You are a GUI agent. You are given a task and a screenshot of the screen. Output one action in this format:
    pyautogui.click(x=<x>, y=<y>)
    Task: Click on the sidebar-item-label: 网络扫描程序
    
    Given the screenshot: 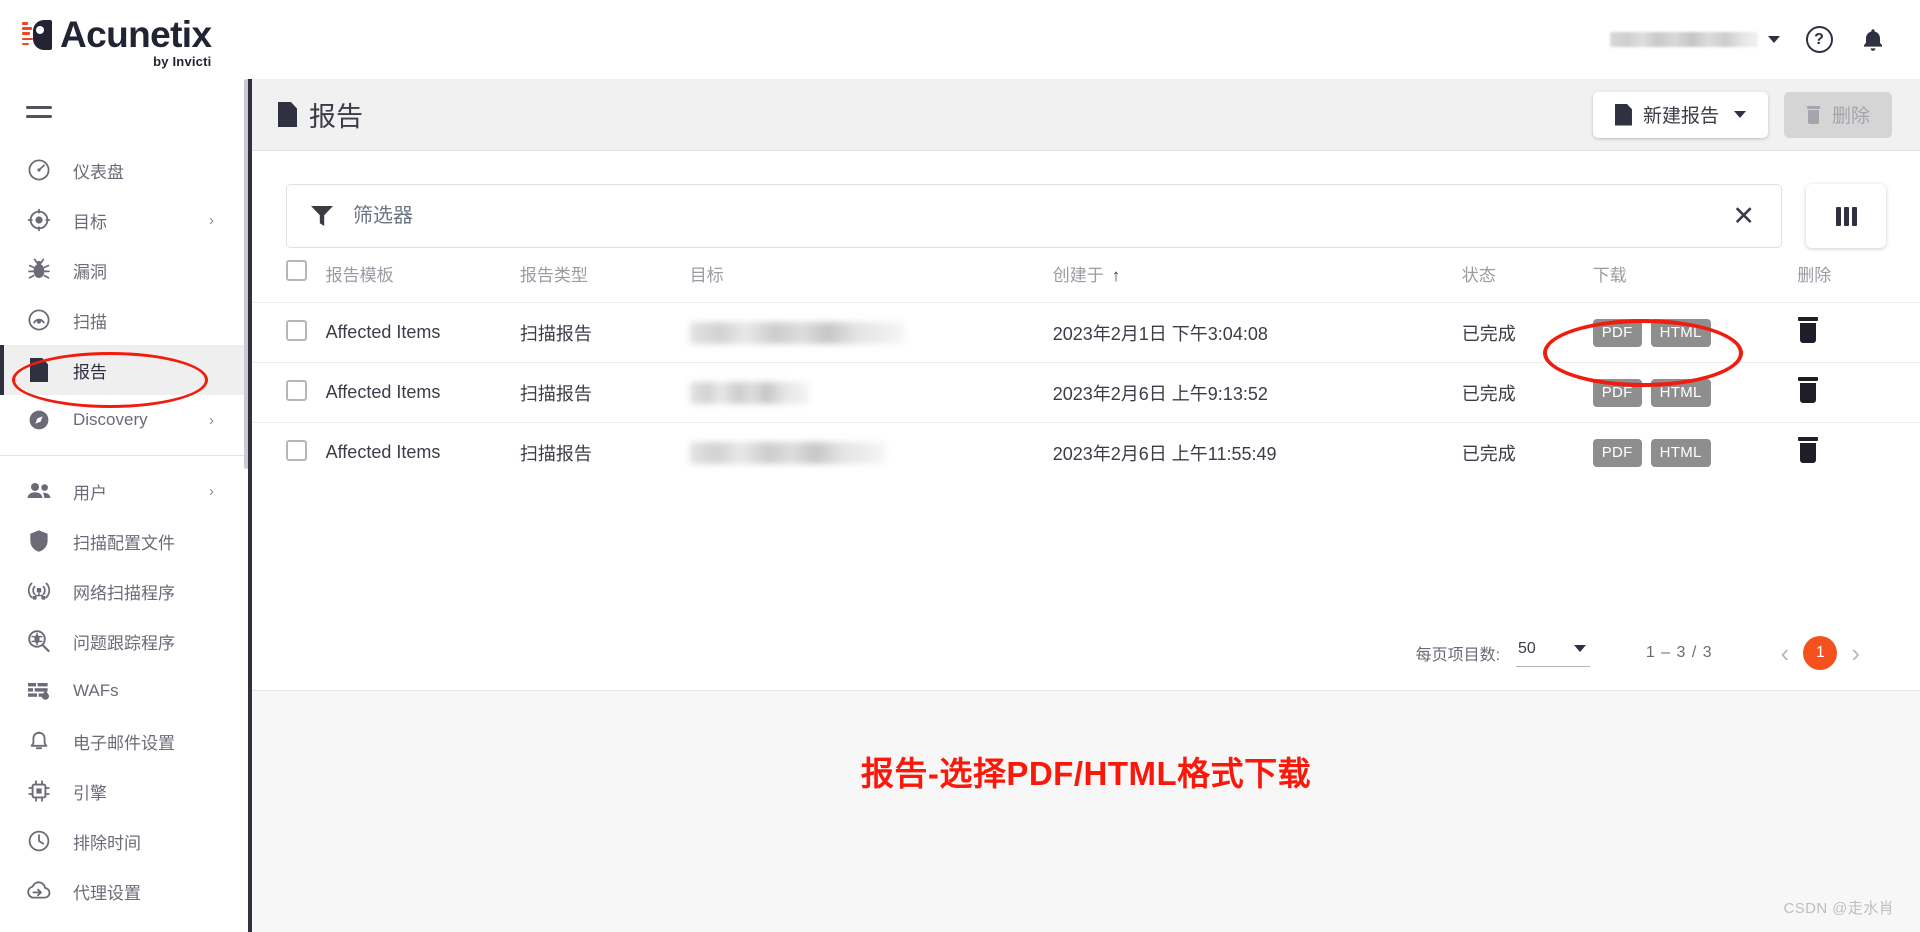 What is the action you would take?
    pyautogui.click(x=124, y=593)
    